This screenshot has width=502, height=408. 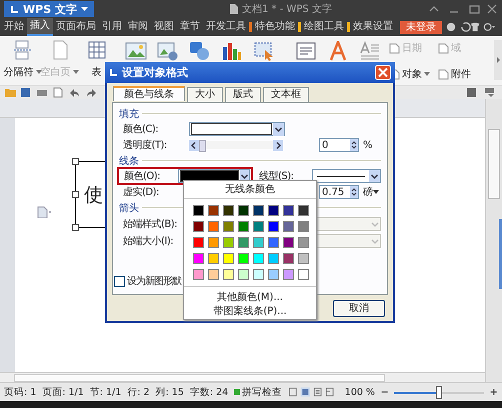 I want to click on field-label: 始端大小(I):, so click(x=148, y=241).